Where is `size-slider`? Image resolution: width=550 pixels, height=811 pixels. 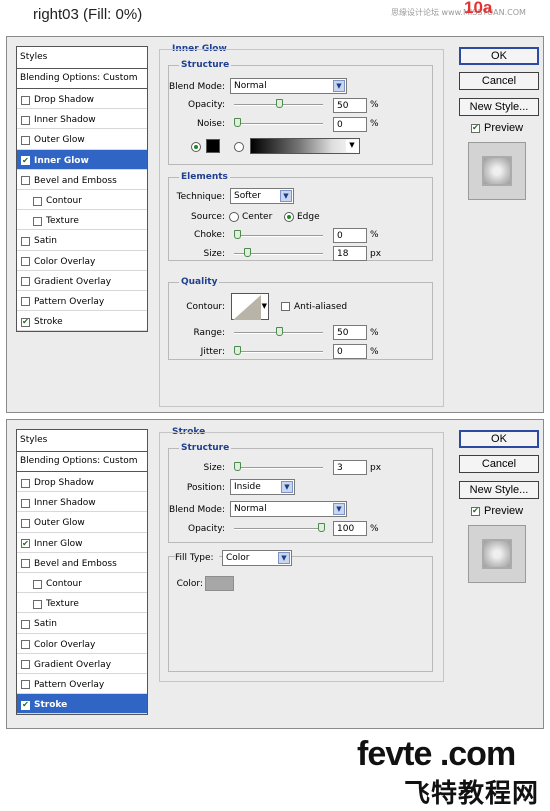
size-slider is located at coordinates (278, 253).